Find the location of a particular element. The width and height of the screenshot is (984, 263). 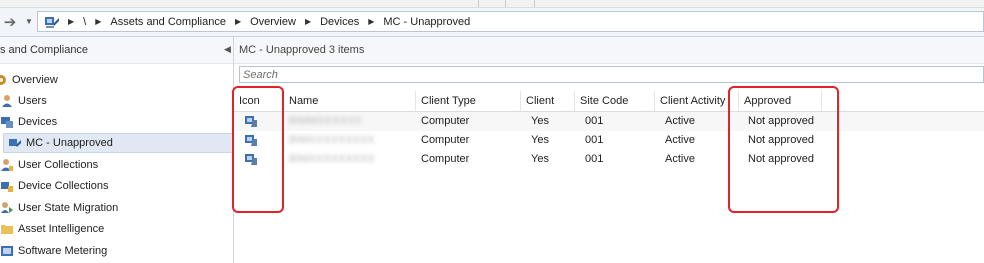

nav-item-label: Device Collections is located at coordinates (63, 186).